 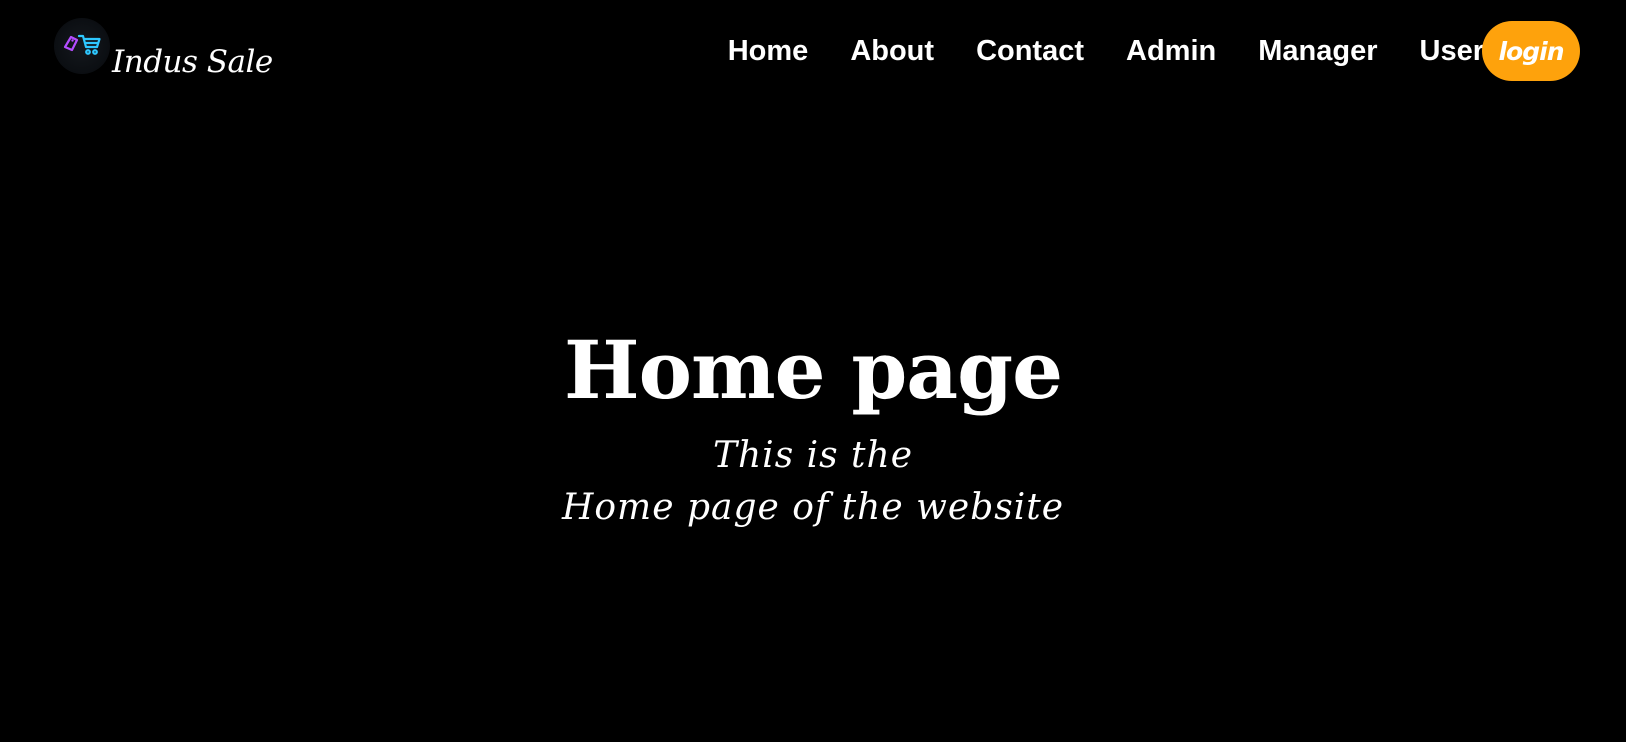 I want to click on nav-link-about: About, so click(x=892, y=51).